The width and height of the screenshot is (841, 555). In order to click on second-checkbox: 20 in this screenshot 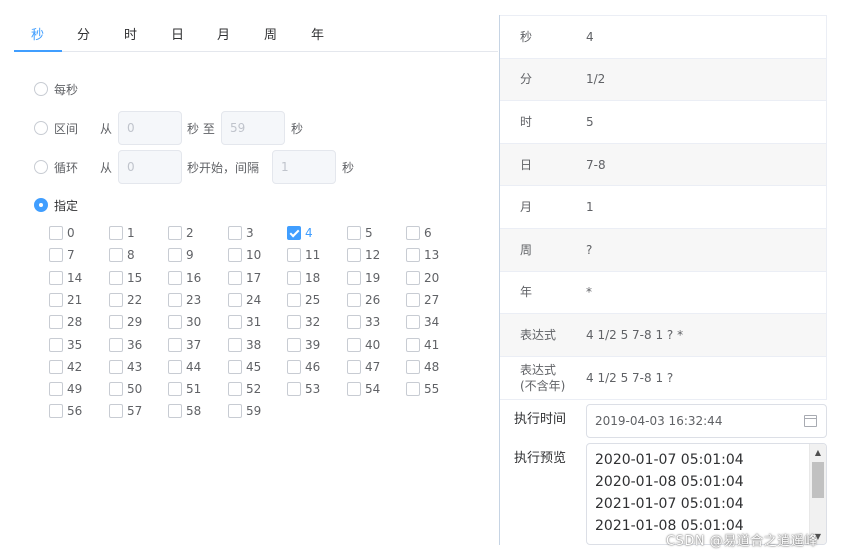, I will do `click(422, 278)`.